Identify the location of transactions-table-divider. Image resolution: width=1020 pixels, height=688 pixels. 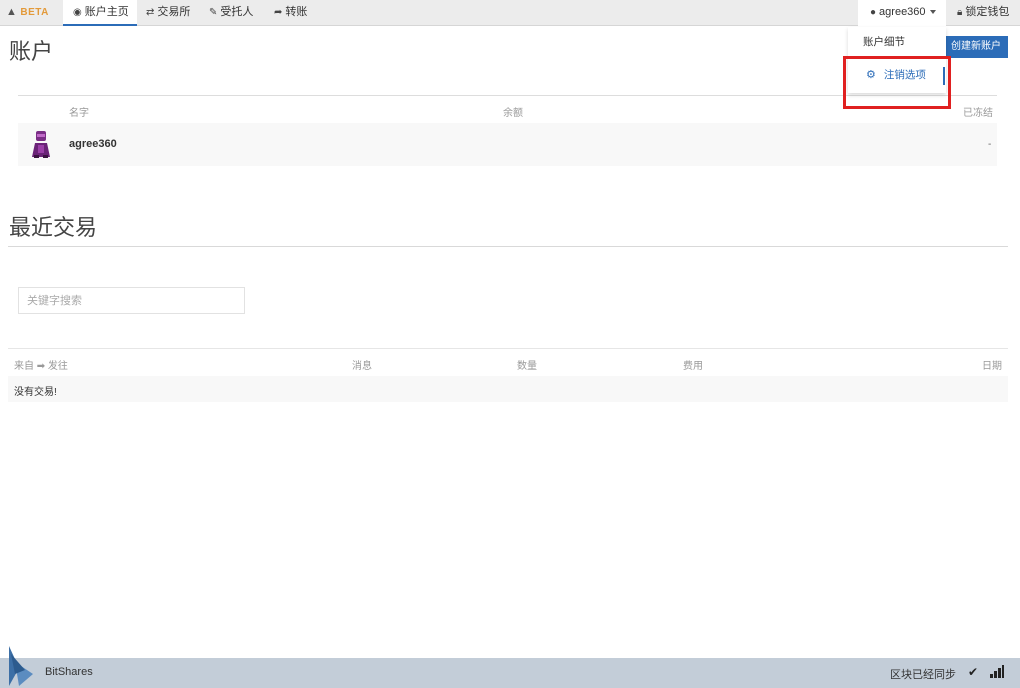
(508, 348).